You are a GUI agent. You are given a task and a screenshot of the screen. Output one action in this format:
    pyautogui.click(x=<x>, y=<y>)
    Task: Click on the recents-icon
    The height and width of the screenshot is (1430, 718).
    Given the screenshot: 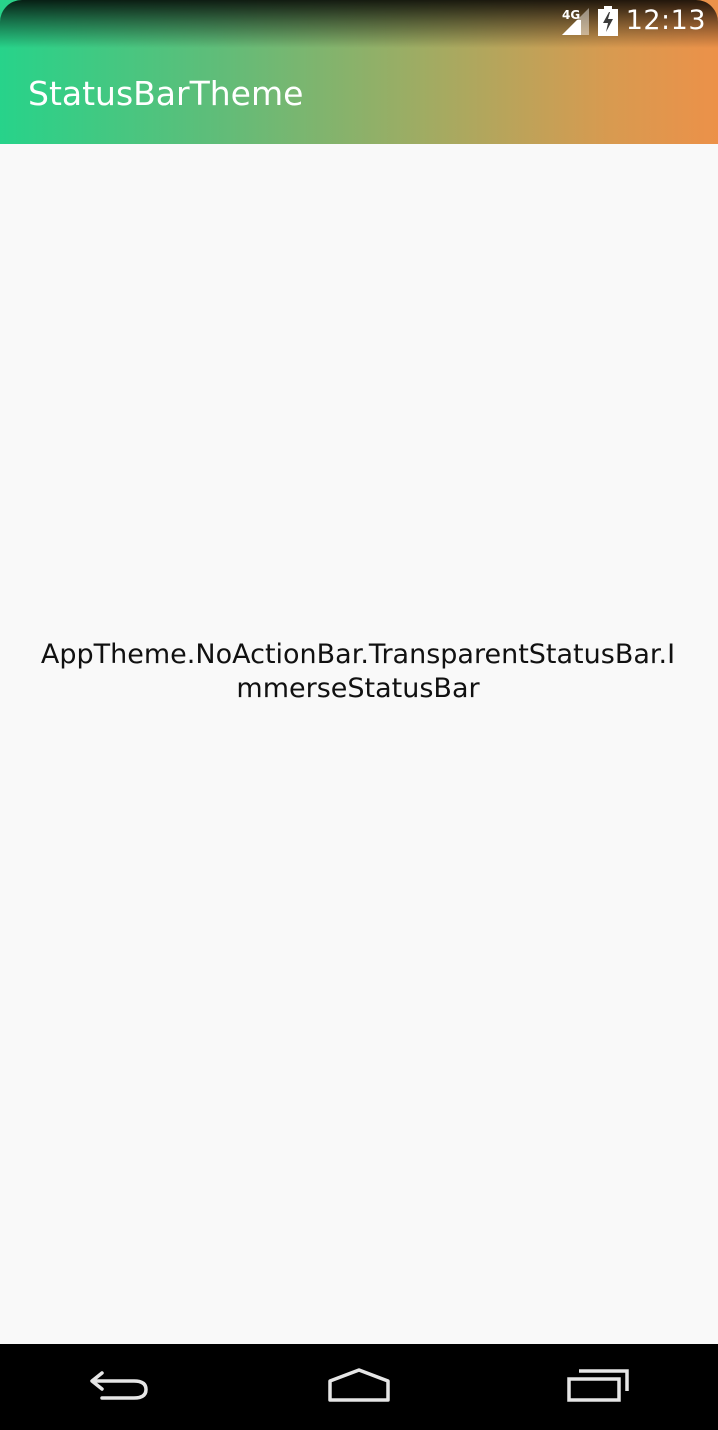 What is the action you would take?
    pyautogui.click(x=598, y=1387)
    